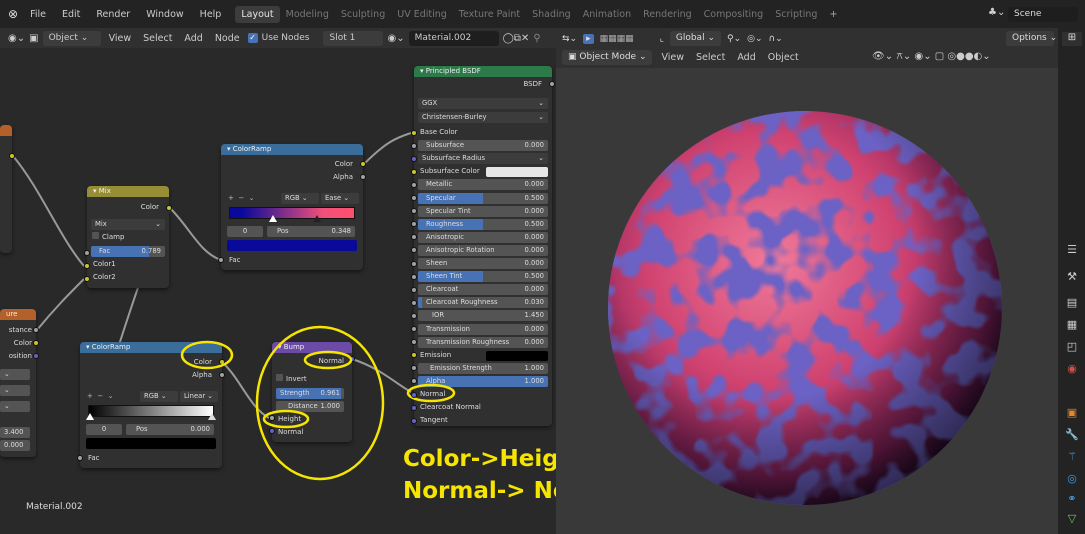  Describe the element at coordinates (414, 132) in the screenshot. I see `socket-principled-base-color` at that location.